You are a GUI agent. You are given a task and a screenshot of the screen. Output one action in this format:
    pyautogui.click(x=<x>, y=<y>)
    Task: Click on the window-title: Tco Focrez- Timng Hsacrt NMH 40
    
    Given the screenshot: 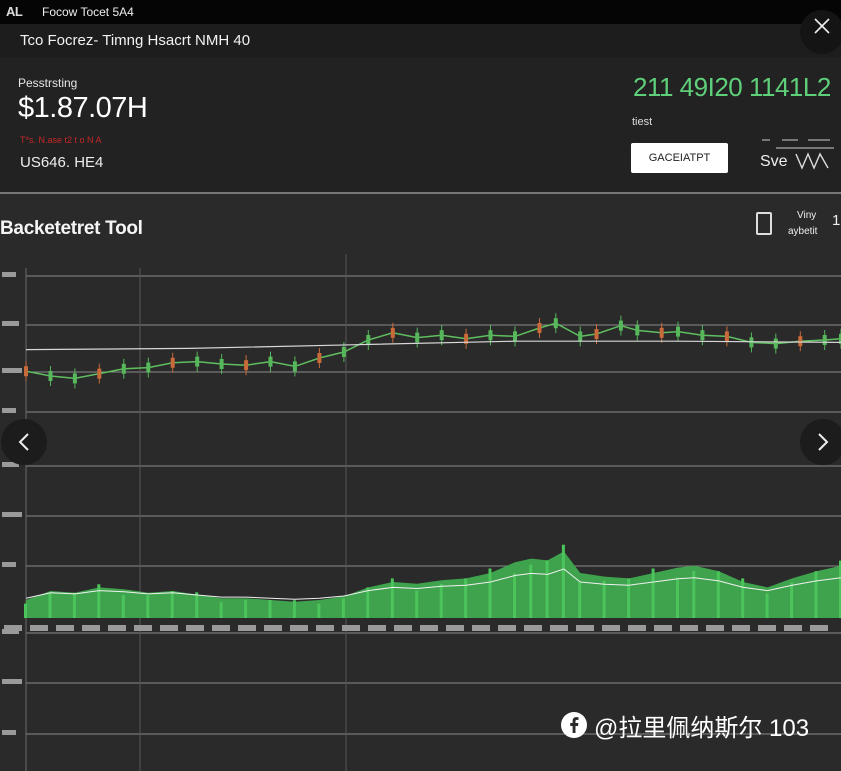 What is the action you would take?
    pyautogui.click(x=135, y=40)
    